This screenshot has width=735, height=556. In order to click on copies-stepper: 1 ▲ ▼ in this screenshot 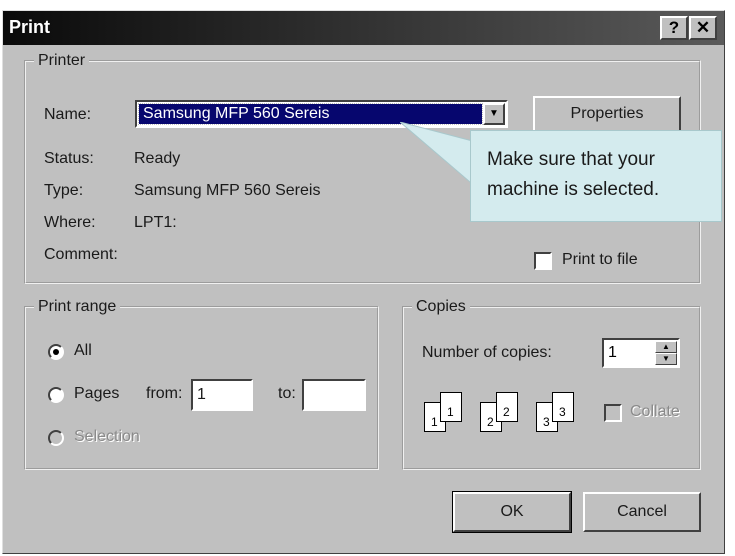, I will do `click(641, 353)`.